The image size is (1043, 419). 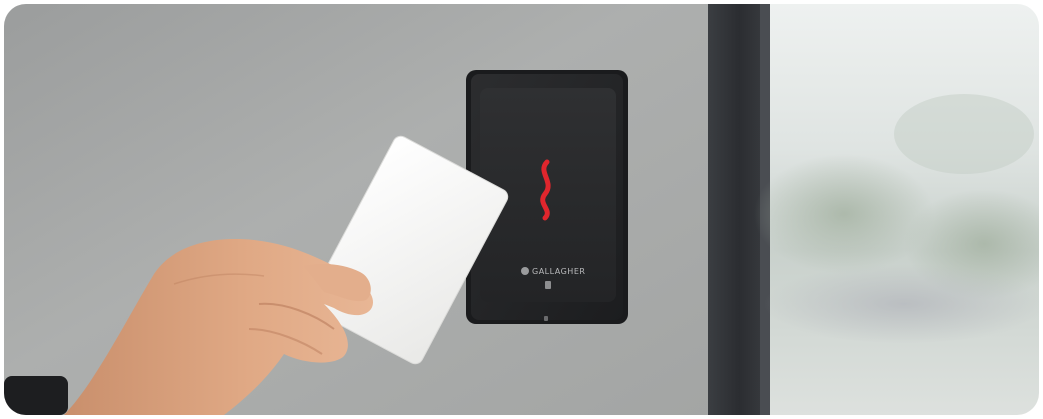 I want to click on reader-brand-label: GALLAGHER, so click(x=558, y=271).